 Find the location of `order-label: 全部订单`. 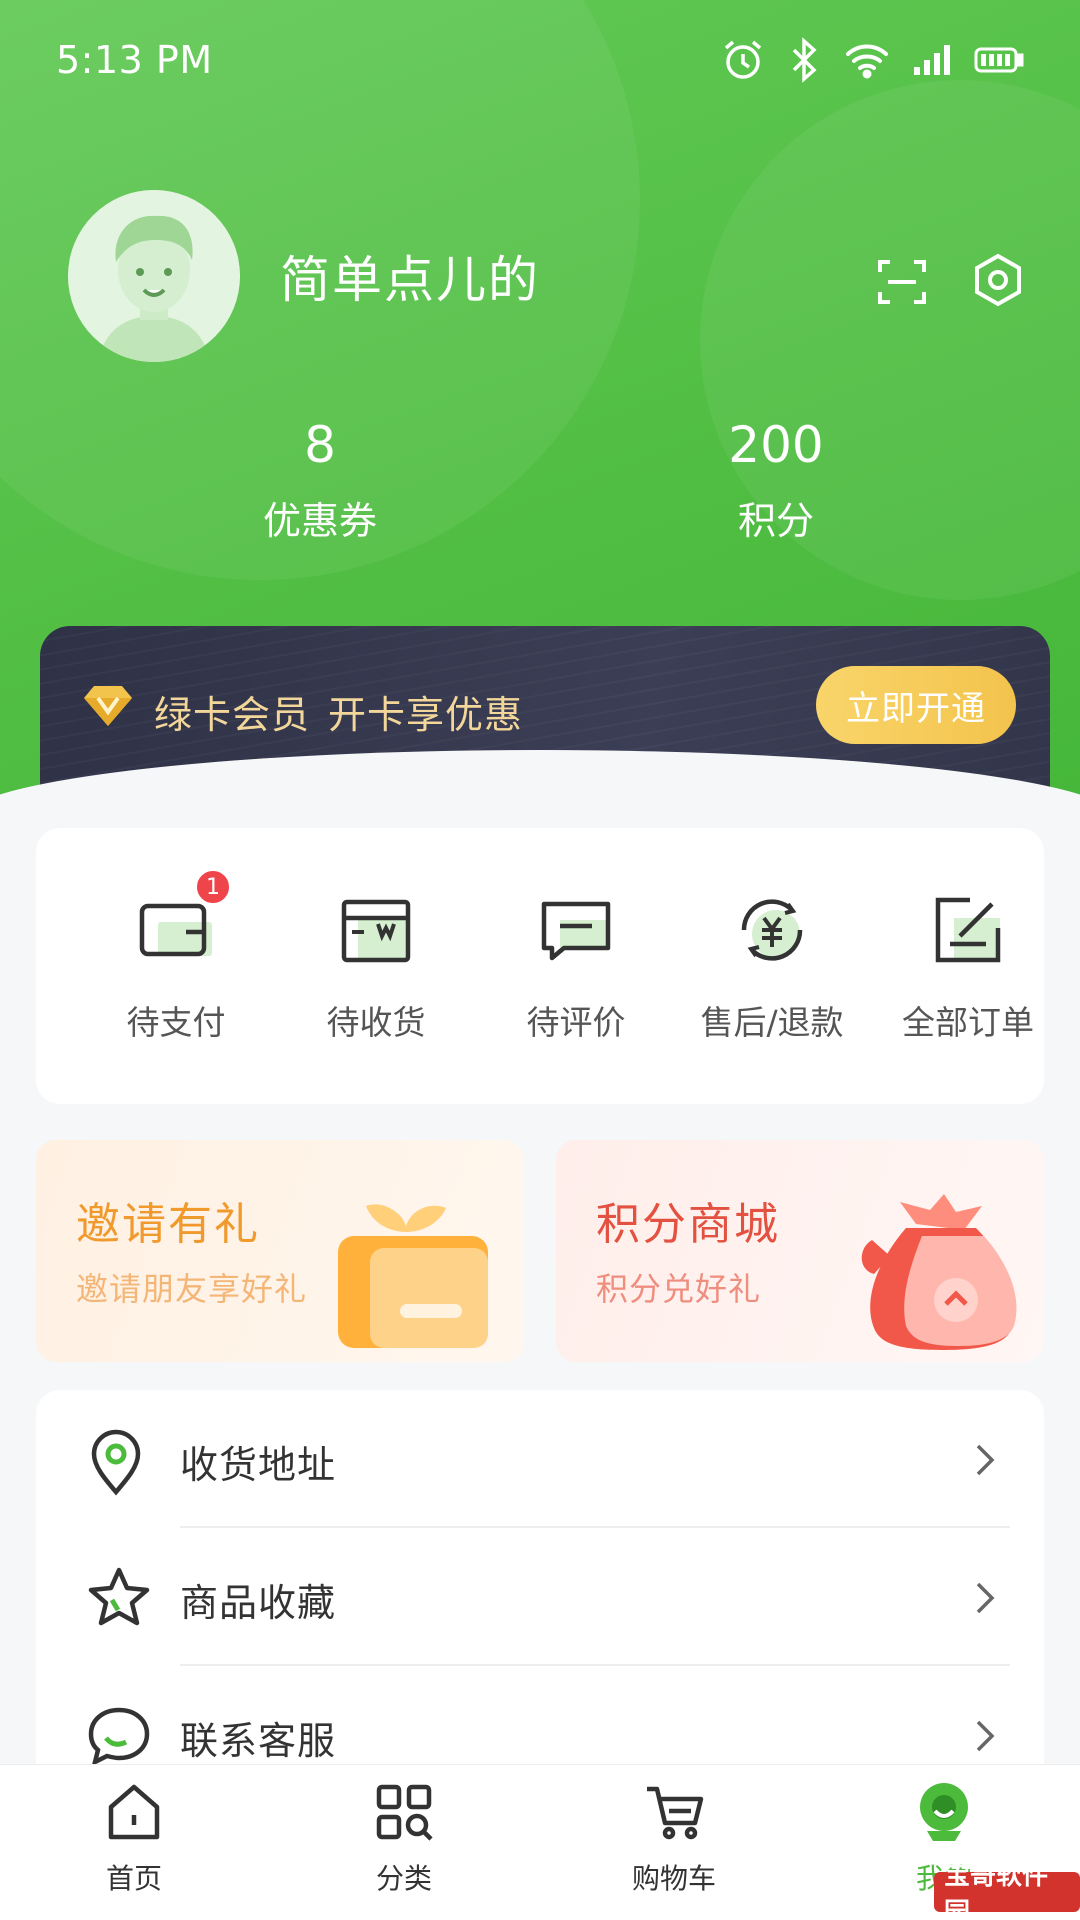

order-label: 全部订单 is located at coordinates (968, 1022).